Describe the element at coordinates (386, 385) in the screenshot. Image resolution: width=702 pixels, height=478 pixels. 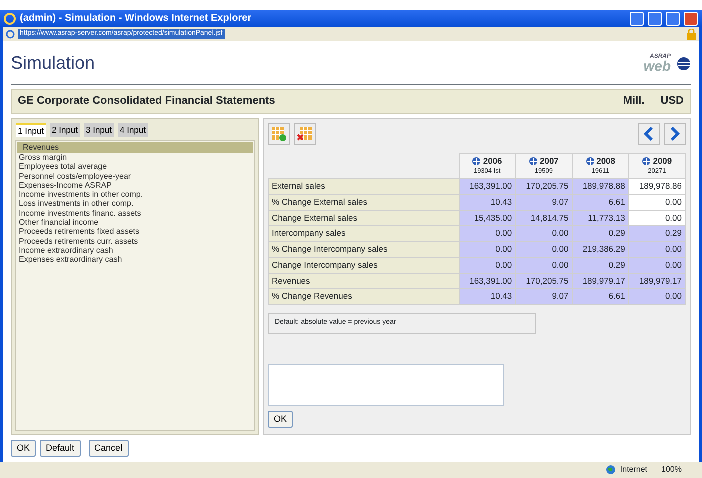
I see `comment-field` at that location.